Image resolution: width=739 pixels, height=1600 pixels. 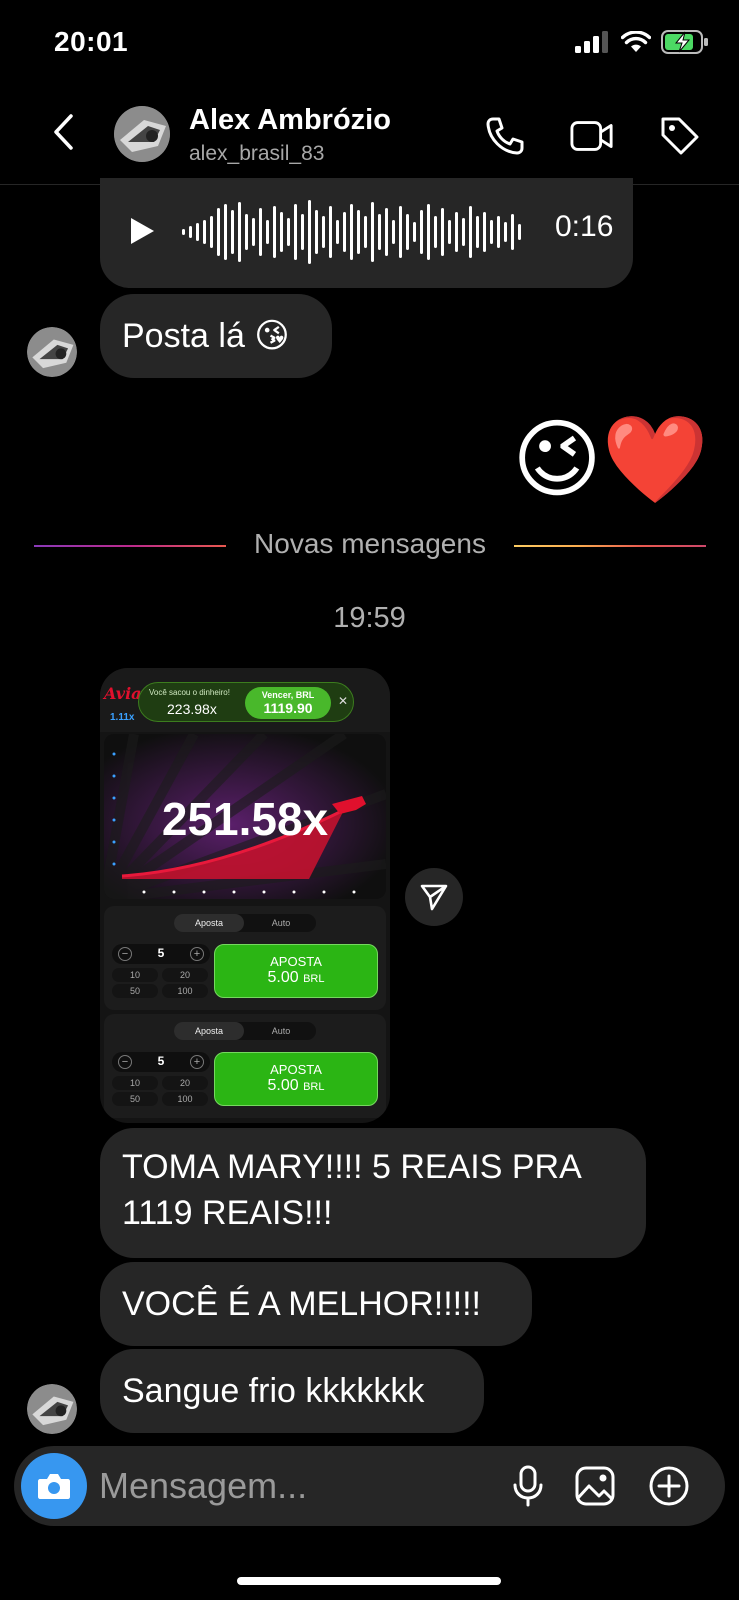 What do you see at coordinates (591, 42) in the screenshot?
I see `signal-icon` at bounding box center [591, 42].